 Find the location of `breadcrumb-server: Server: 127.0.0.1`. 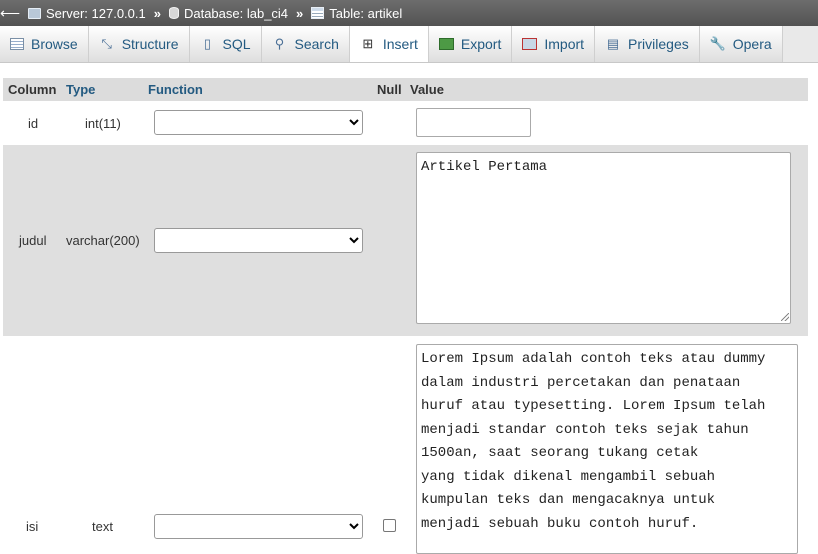

breadcrumb-server: Server: 127.0.0.1 is located at coordinates (87, 13).